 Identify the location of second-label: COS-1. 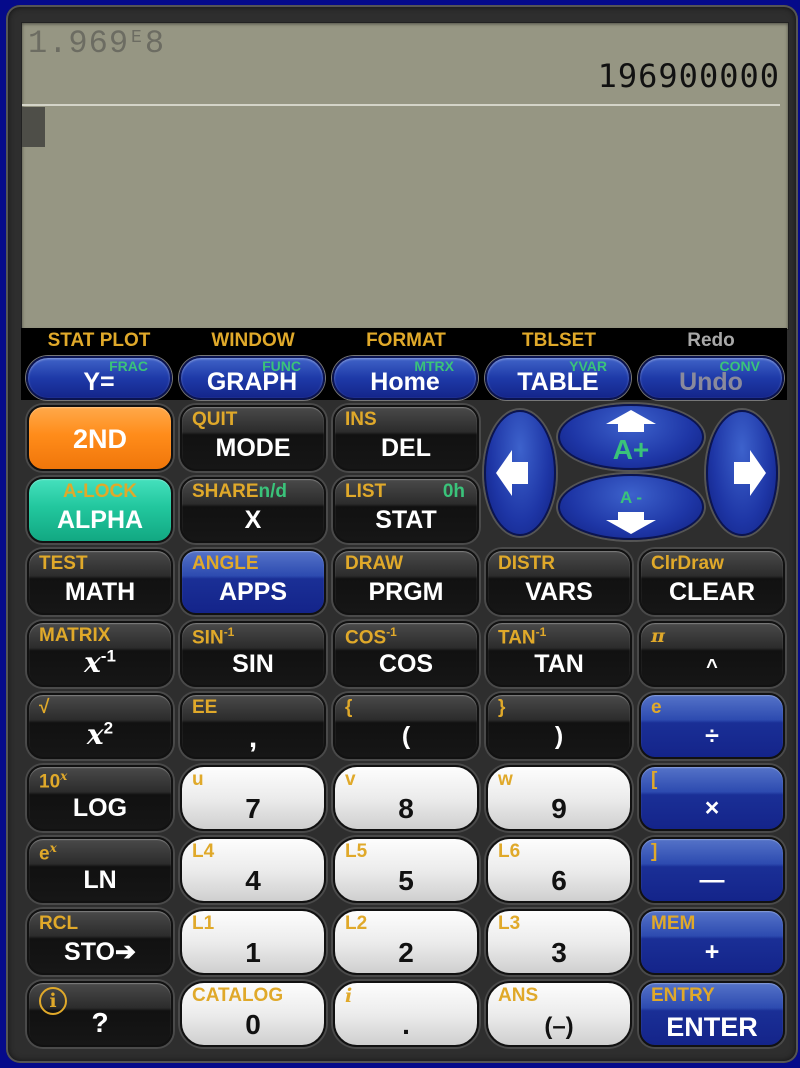
(371, 637).